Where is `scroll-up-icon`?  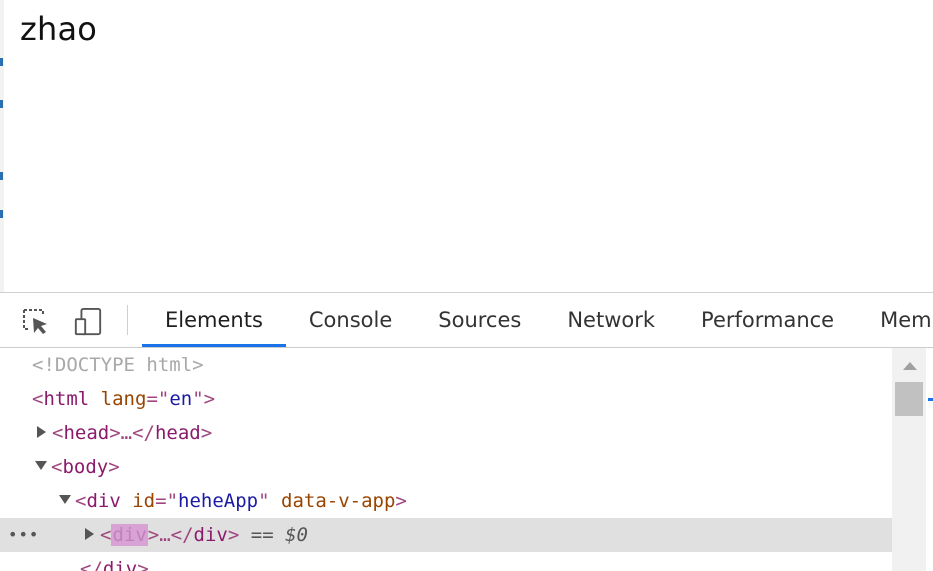 scroll-up-icon is located at coordinates (910, 366).